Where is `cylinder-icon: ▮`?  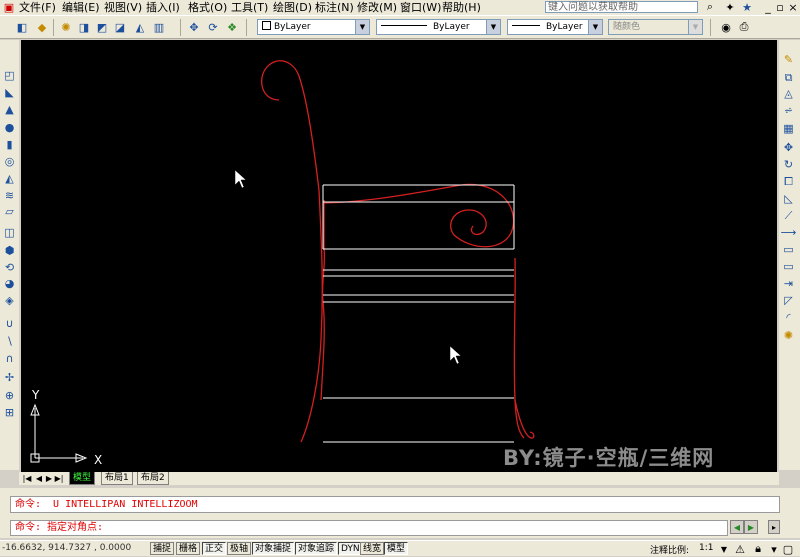
cylinder-icon: ▮ is located at coordinates (9, 144).